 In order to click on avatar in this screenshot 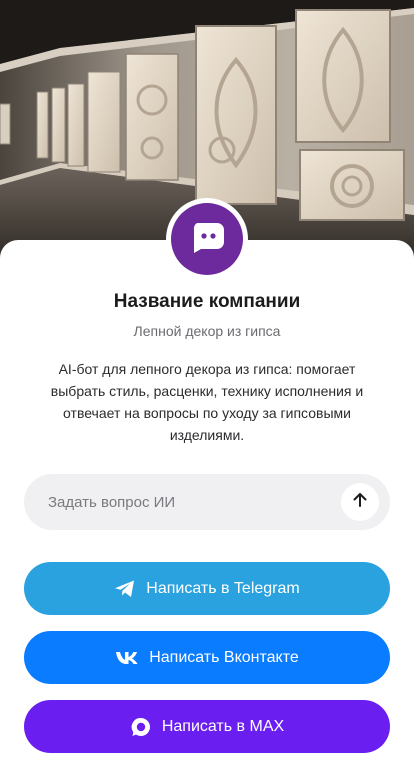, I will do `click(207, 239)`.